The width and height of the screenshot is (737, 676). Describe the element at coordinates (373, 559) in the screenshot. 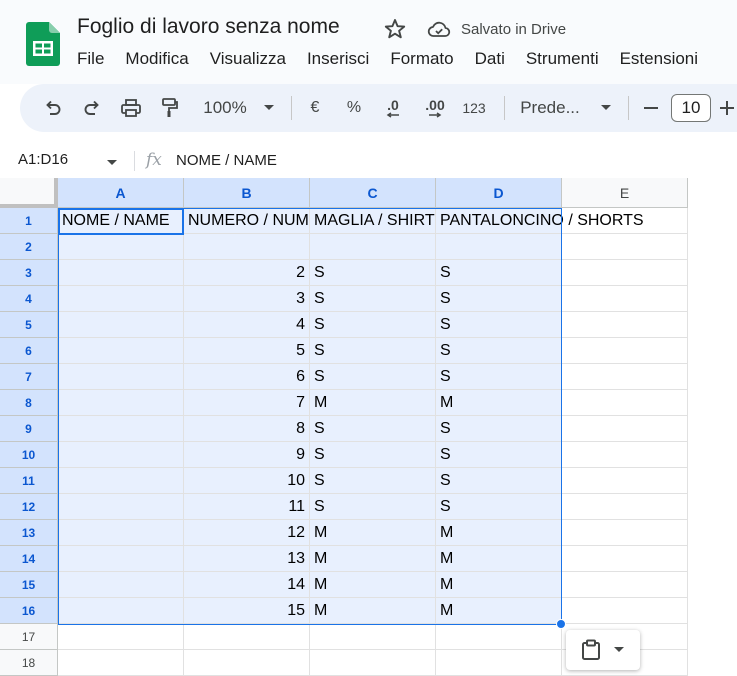

I see `cell-c14: M` at that location.